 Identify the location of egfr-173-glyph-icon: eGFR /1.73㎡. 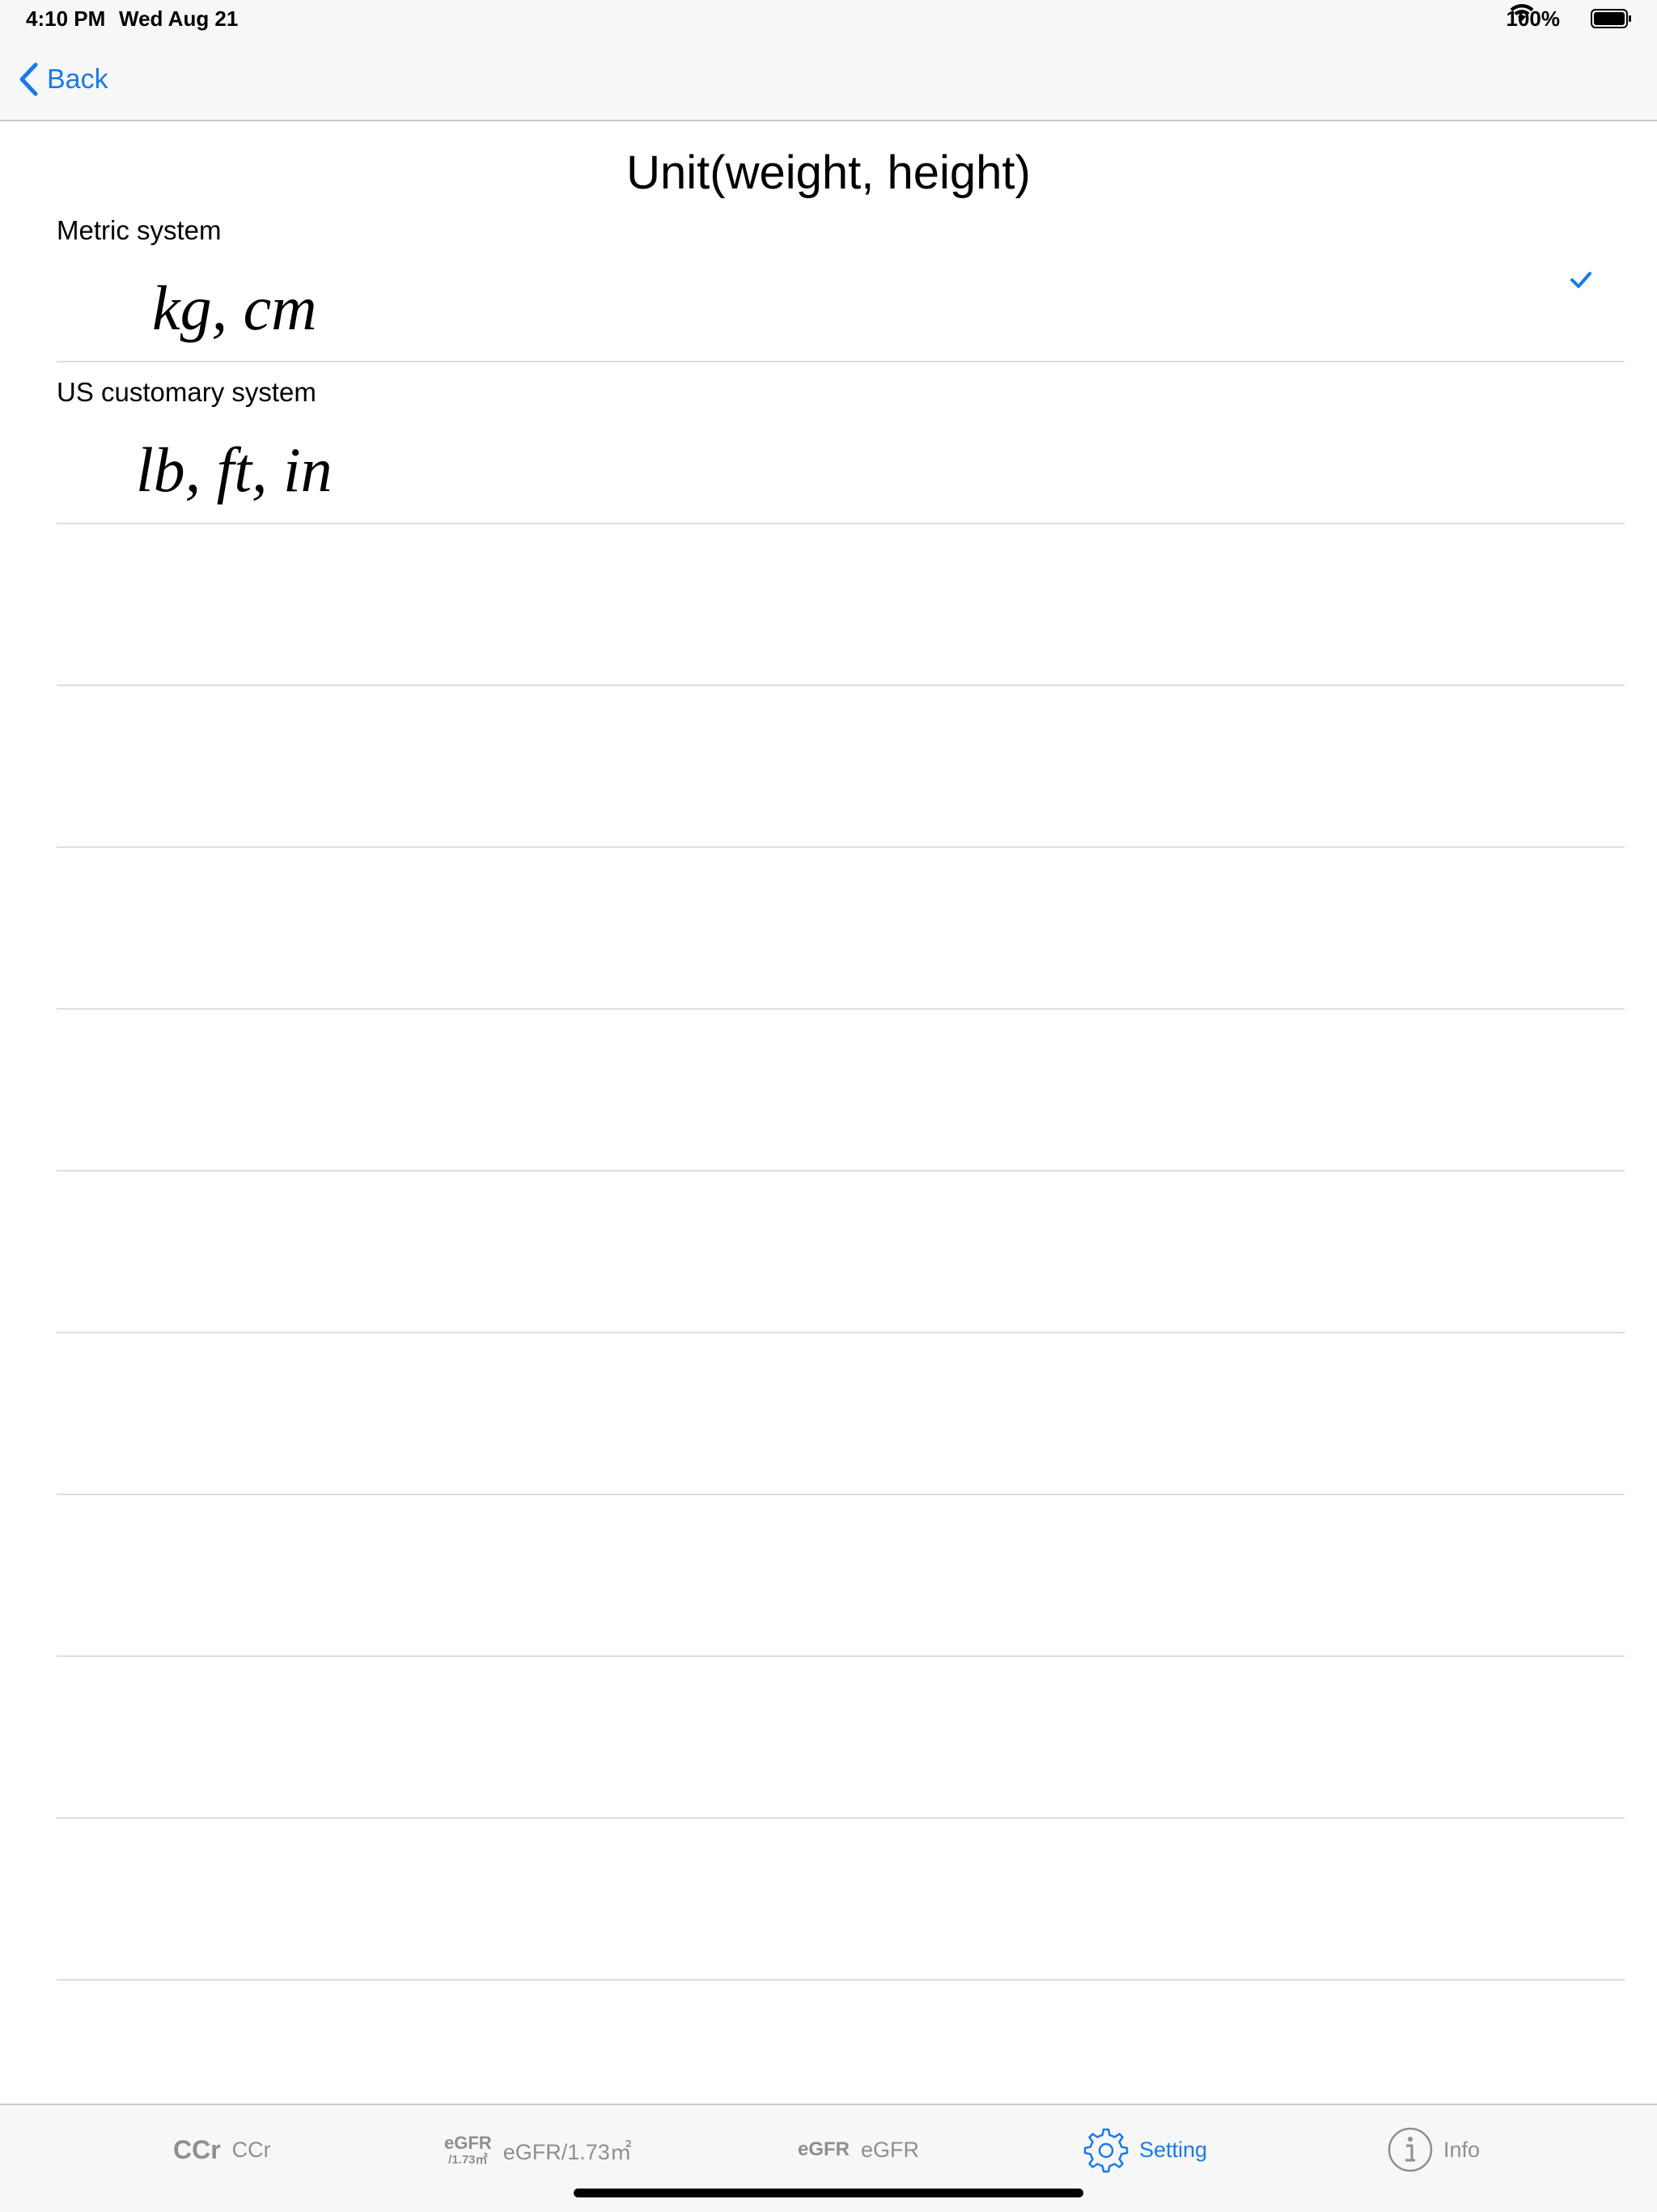
(468, 2150).